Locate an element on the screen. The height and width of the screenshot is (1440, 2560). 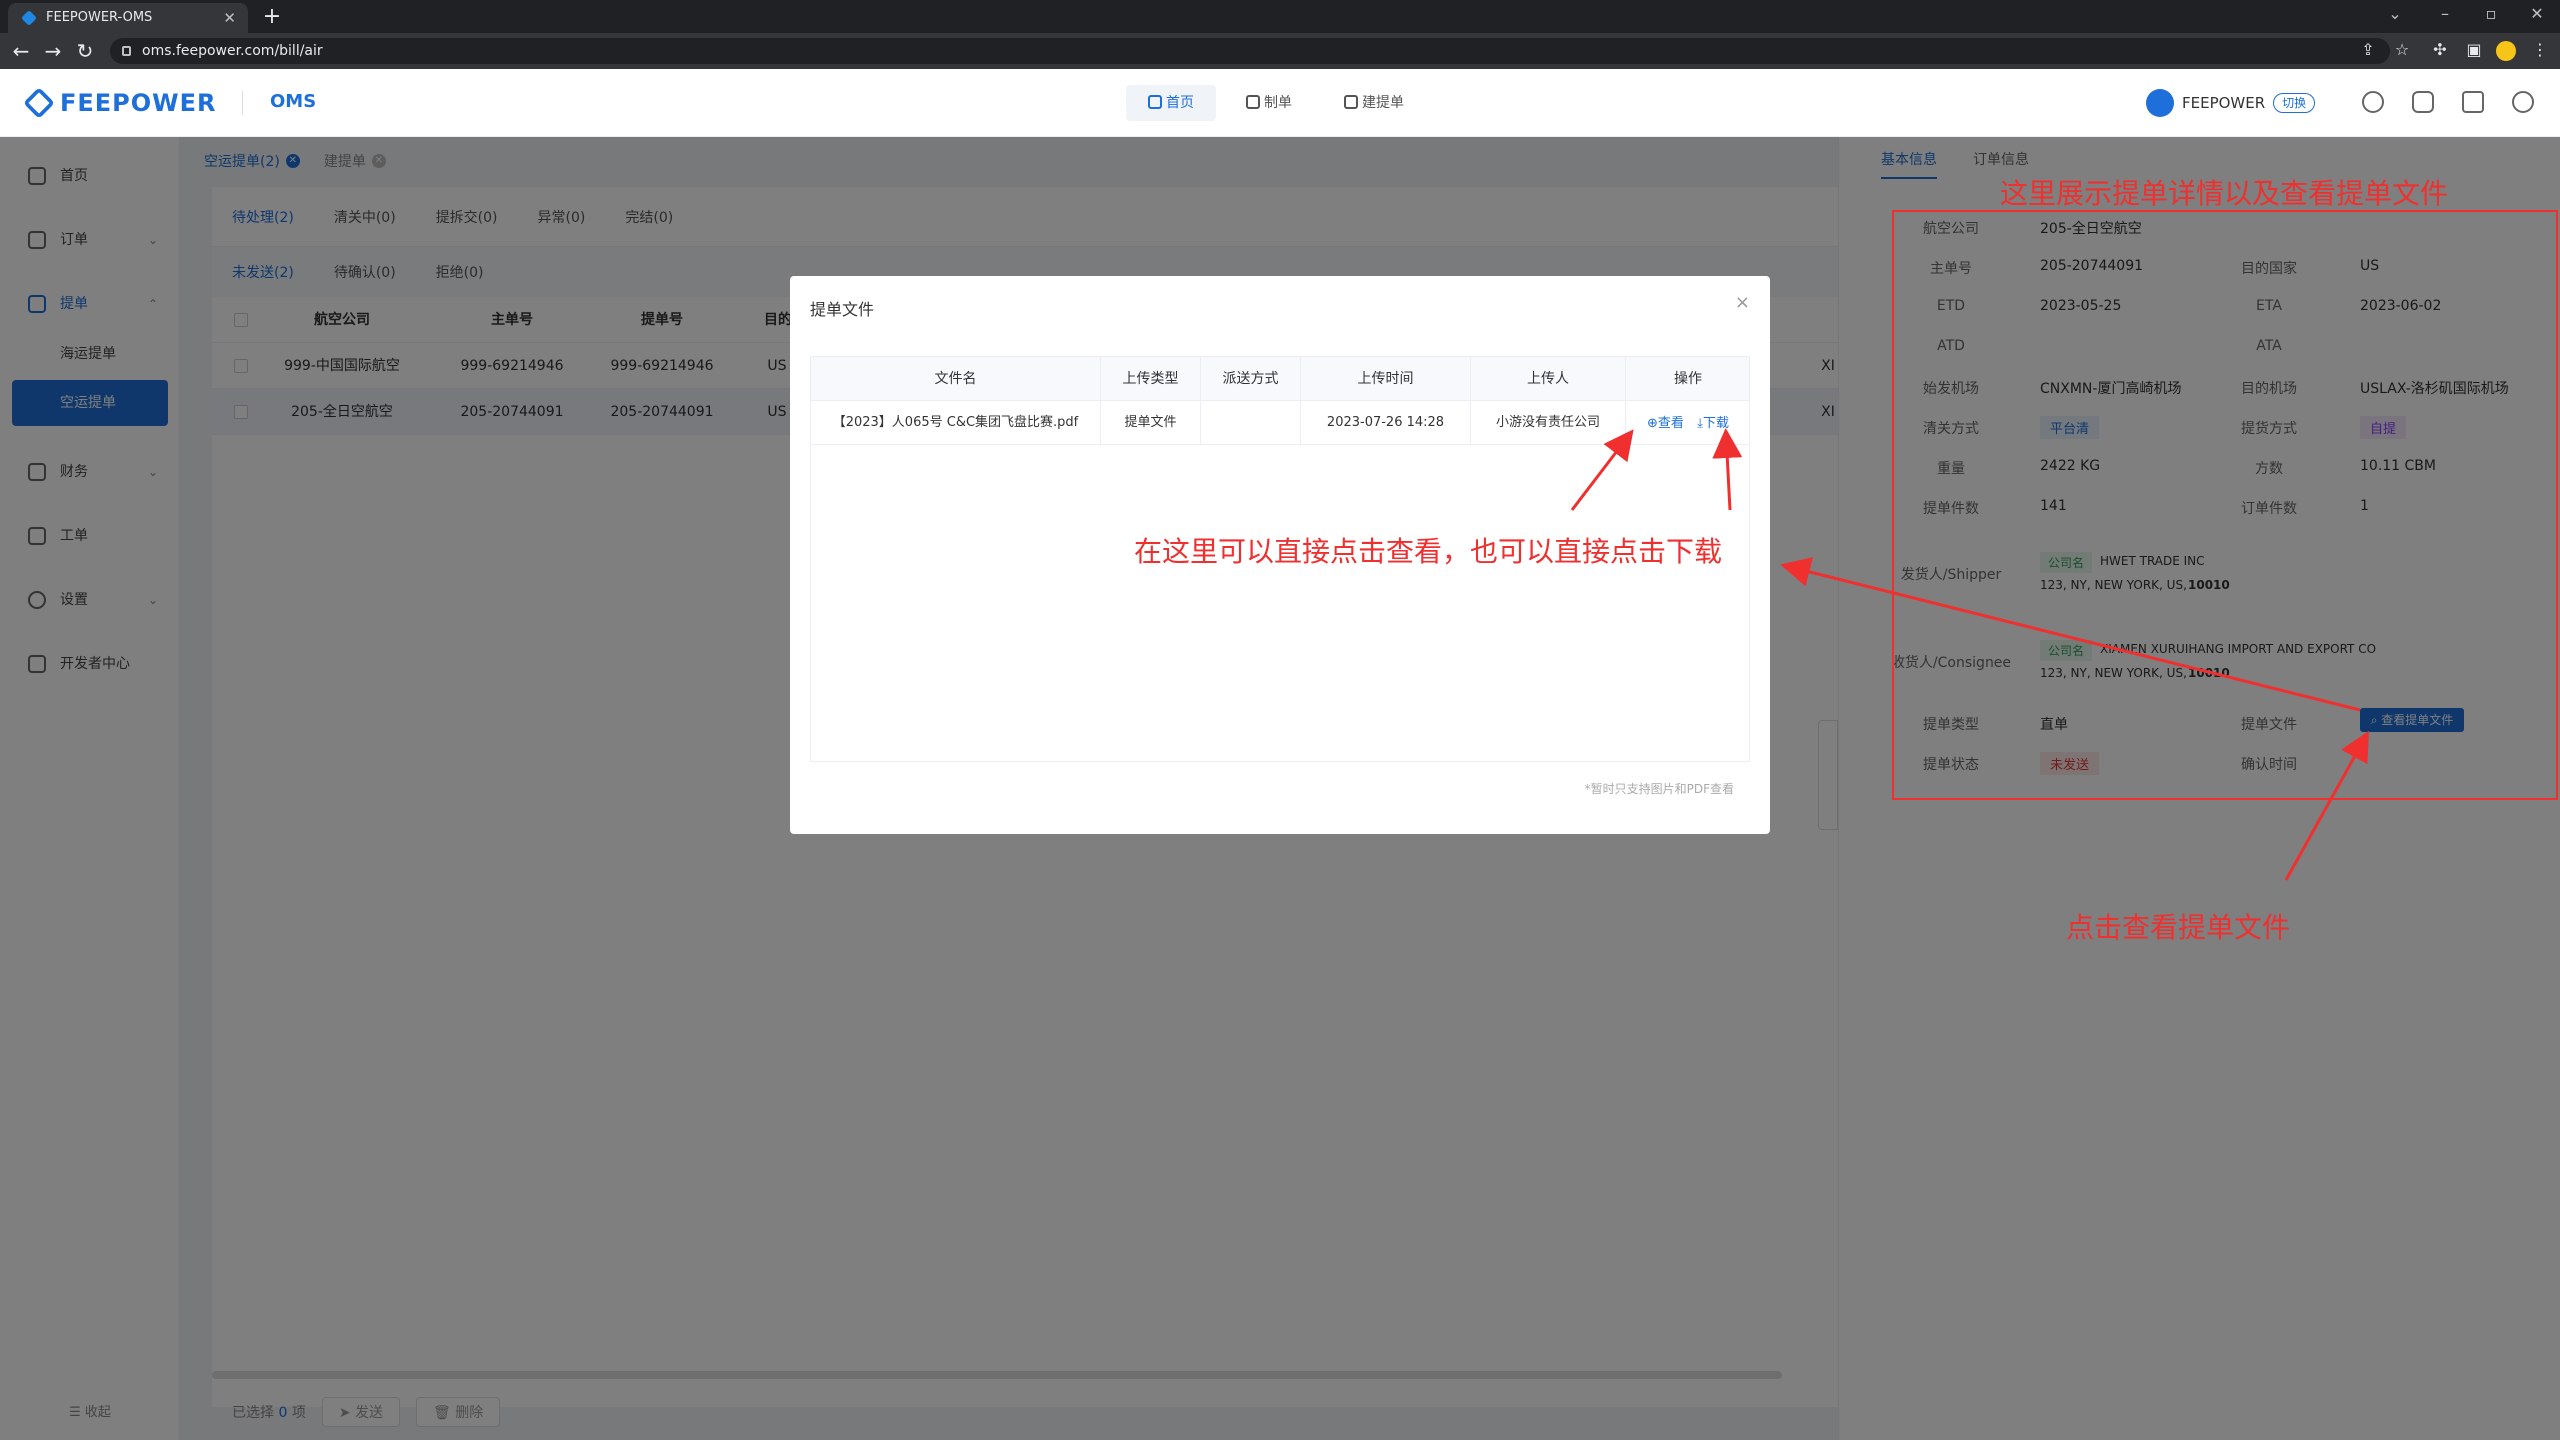
lock-icon is located at coordinates (126, 51).